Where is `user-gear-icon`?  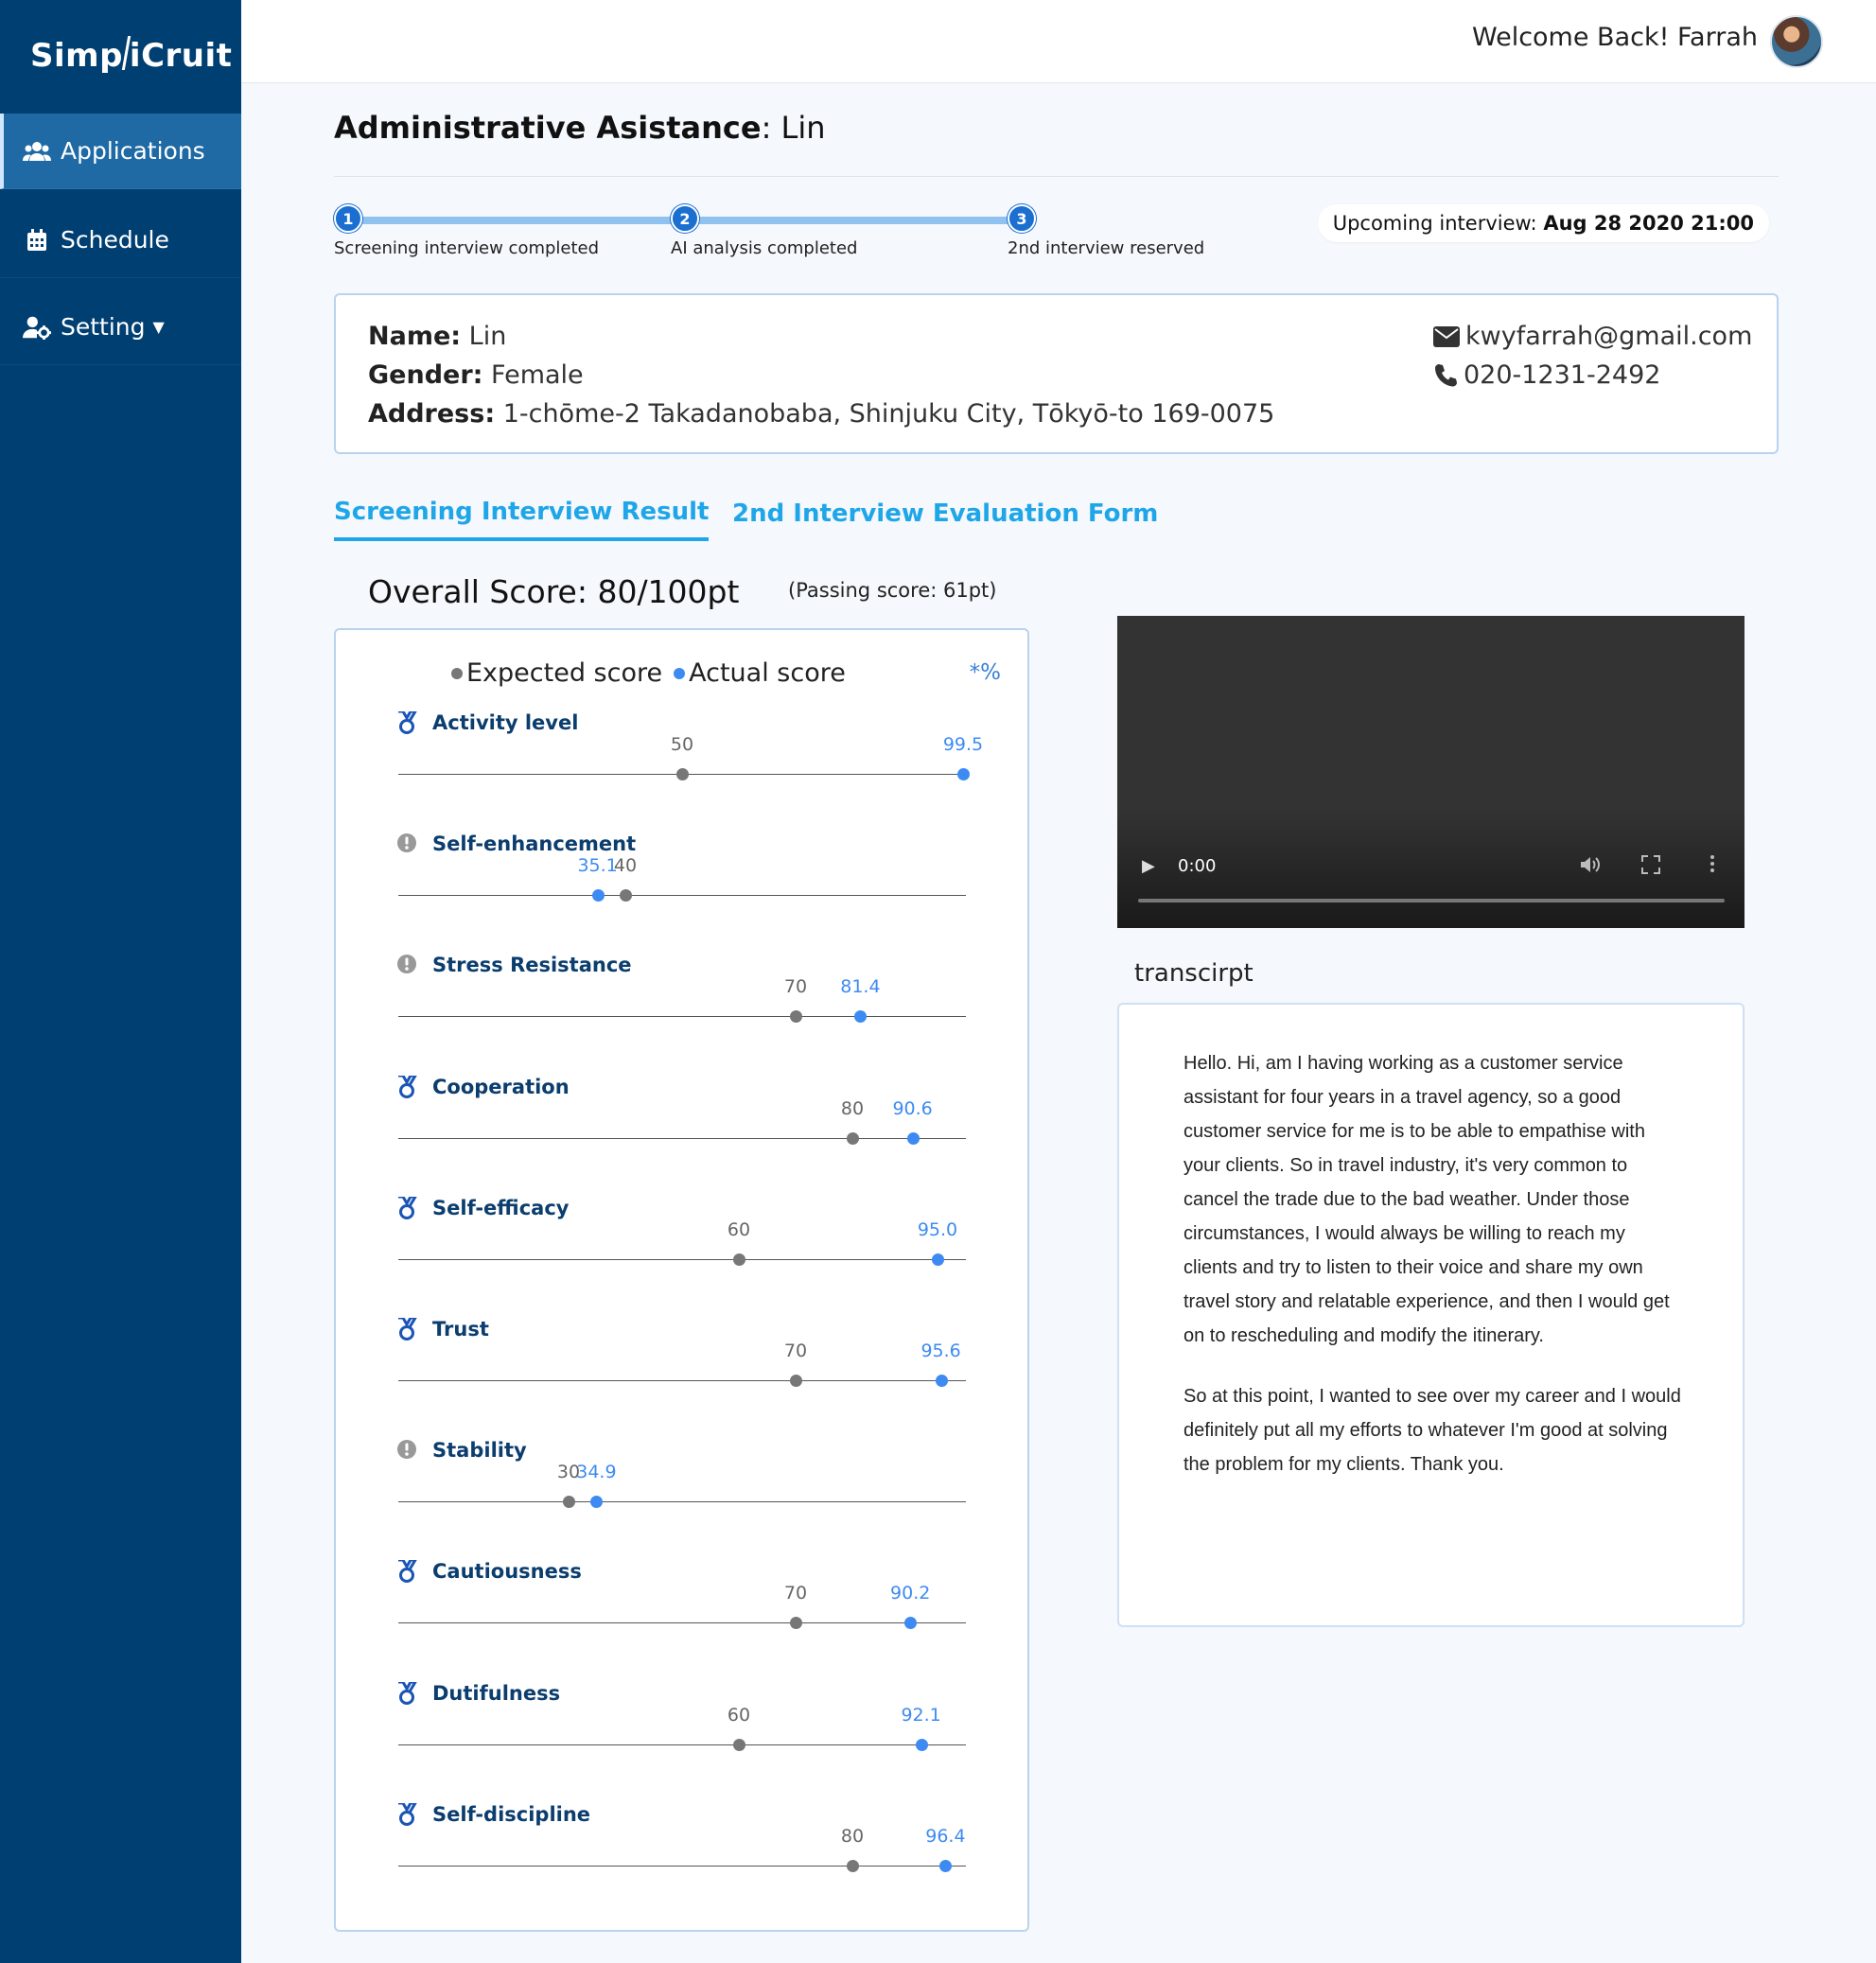 user-gear-icon is located at coordinates (37, 327).